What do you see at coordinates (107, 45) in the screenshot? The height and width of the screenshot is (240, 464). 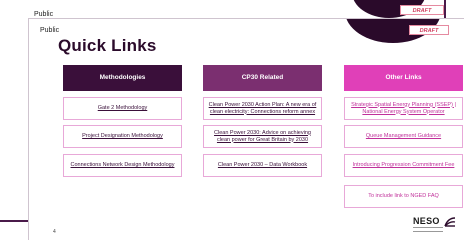 I see `page-title: Quick Links` at bounding box center [107, 45].